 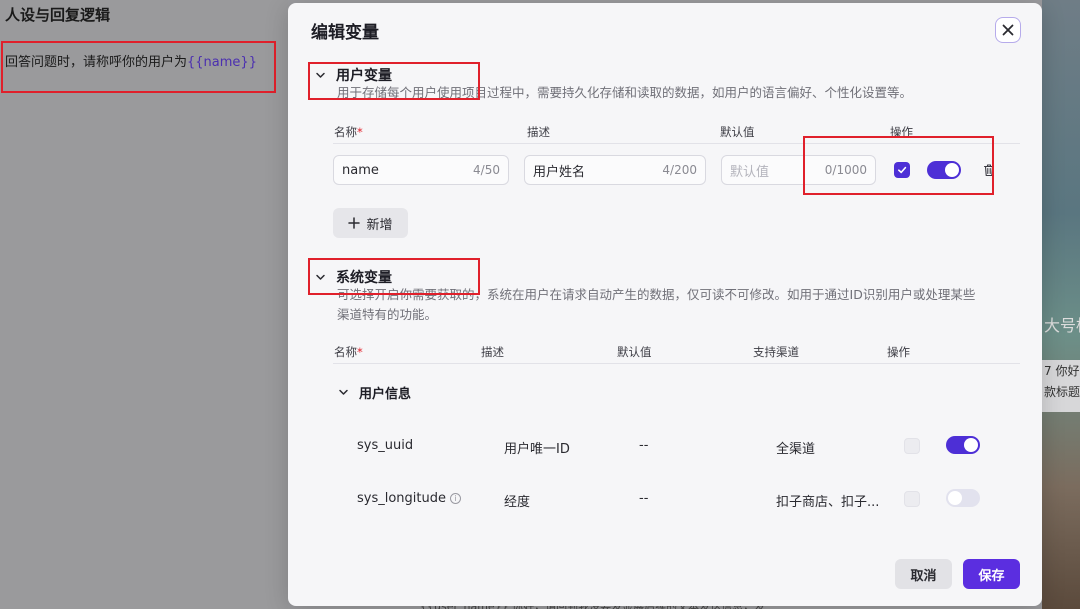 I want to click on user-info-group-header: 用户信息, so click(x=374, y=392).